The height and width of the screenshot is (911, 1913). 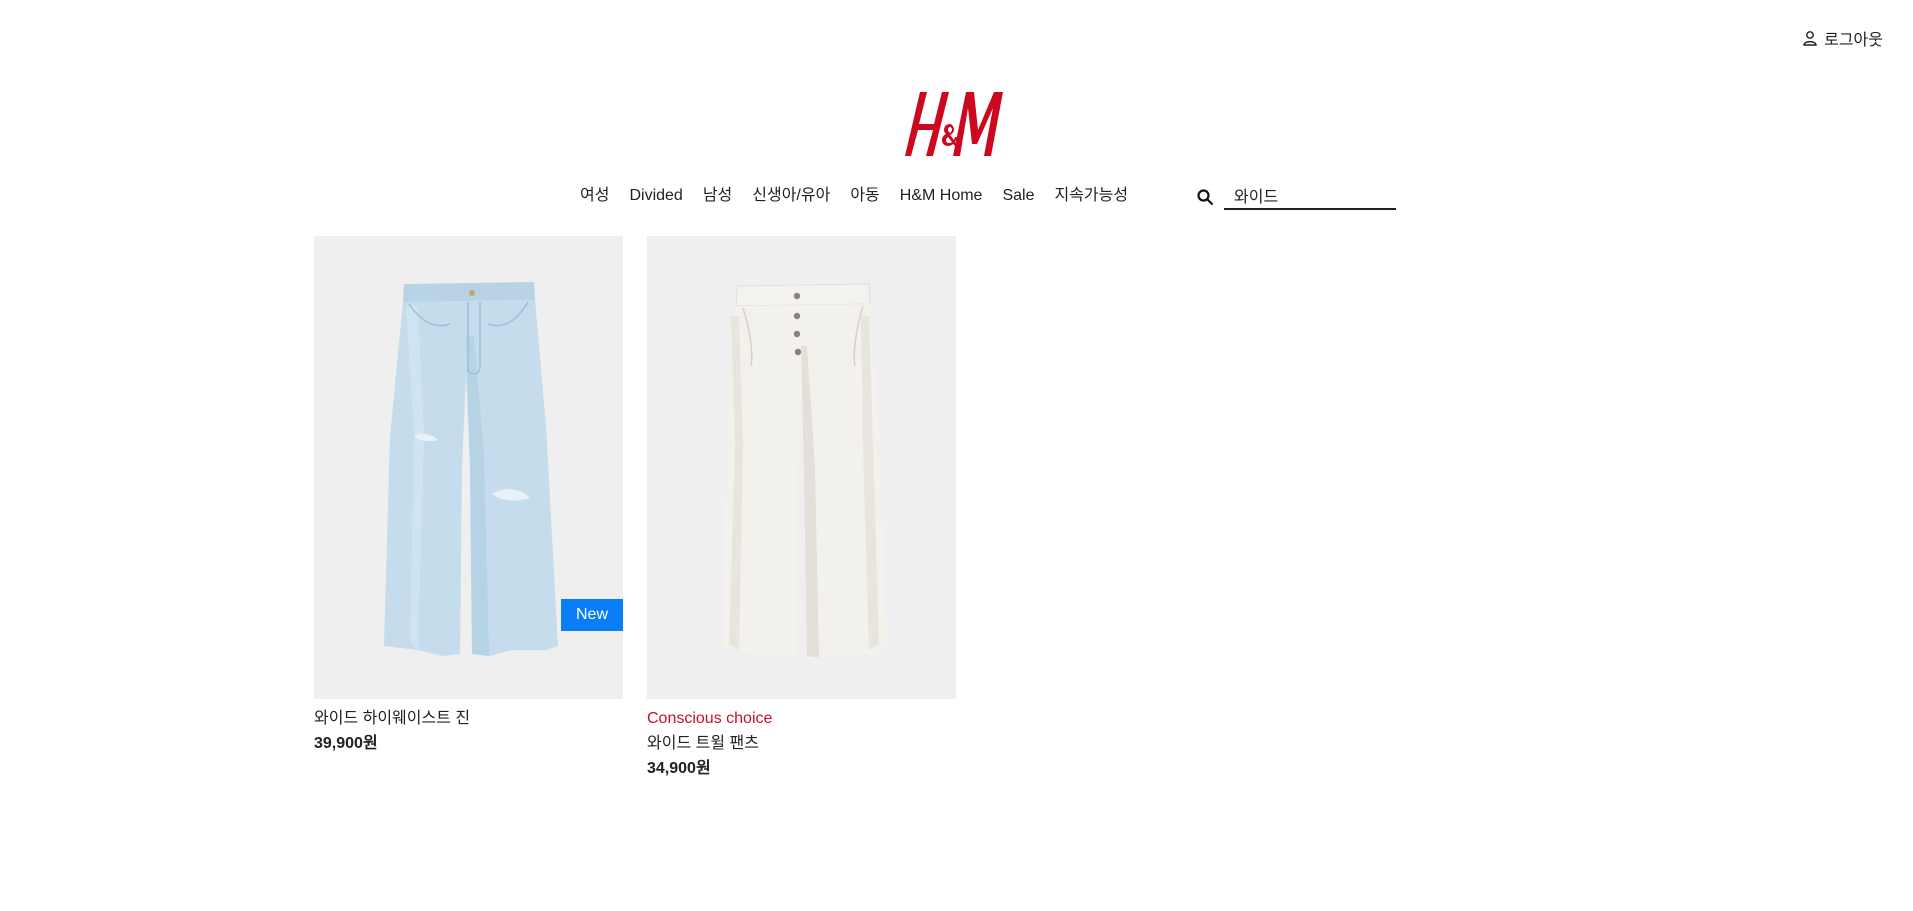 I want to click on nav-item-kids: 아동, so click(x=864, y=196).